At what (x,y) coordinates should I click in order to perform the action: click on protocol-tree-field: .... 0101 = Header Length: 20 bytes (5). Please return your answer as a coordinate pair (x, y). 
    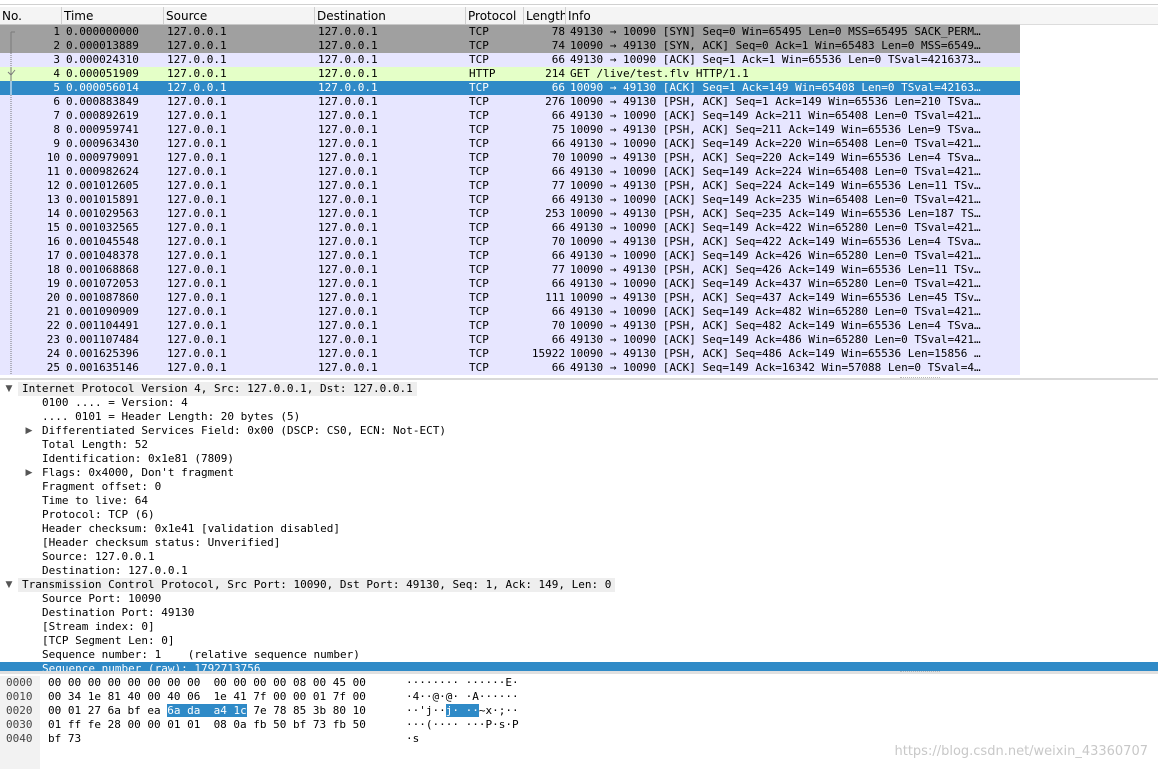
    Looking at the image, I should click on (579, 417).